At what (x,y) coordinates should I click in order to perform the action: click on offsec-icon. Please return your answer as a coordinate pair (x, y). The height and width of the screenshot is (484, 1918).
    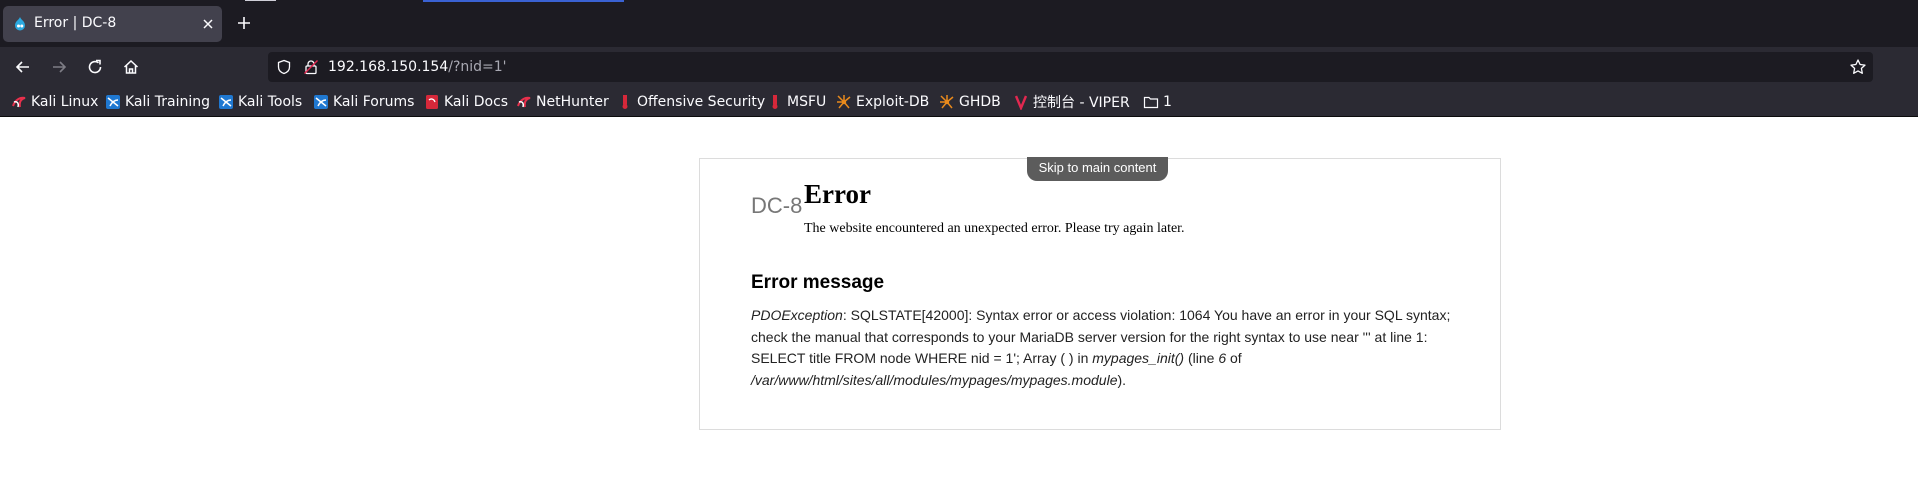
    Looking at the image, I should click on (625, 102).